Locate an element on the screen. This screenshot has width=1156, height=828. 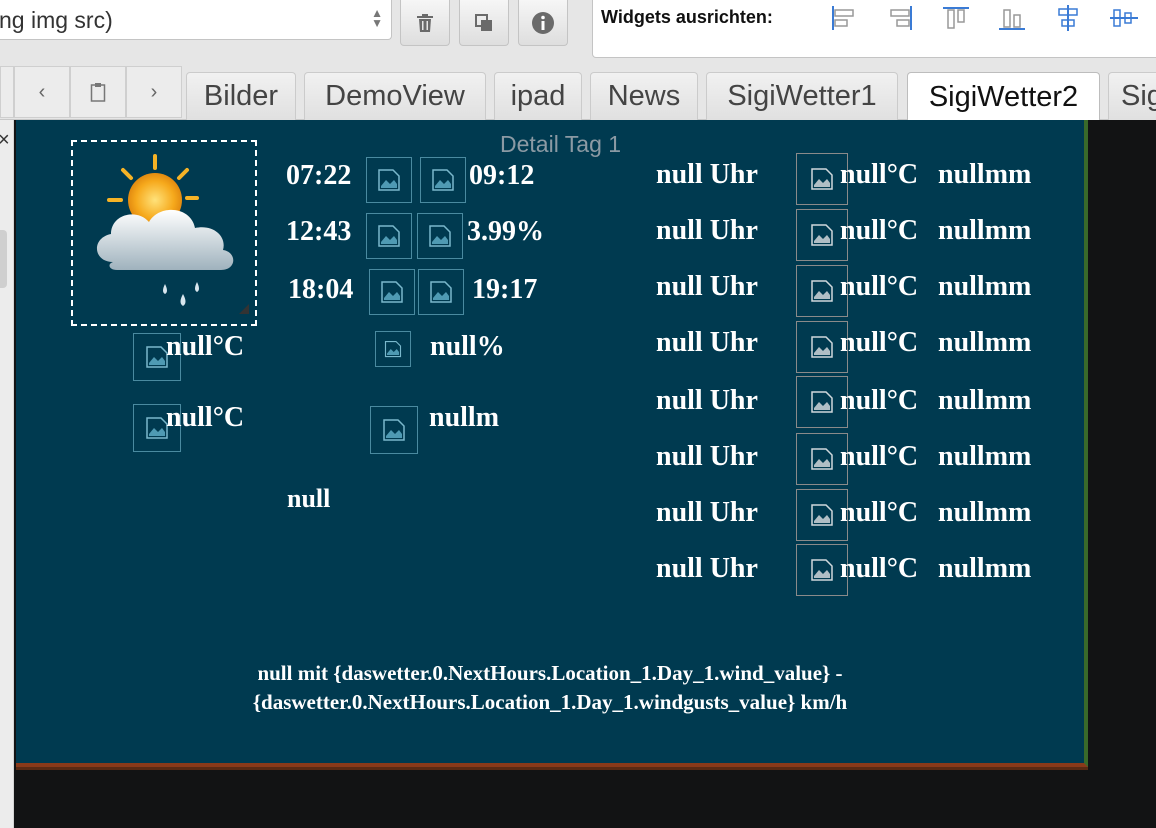
tab-news: News is located at coordinates (644, 96).